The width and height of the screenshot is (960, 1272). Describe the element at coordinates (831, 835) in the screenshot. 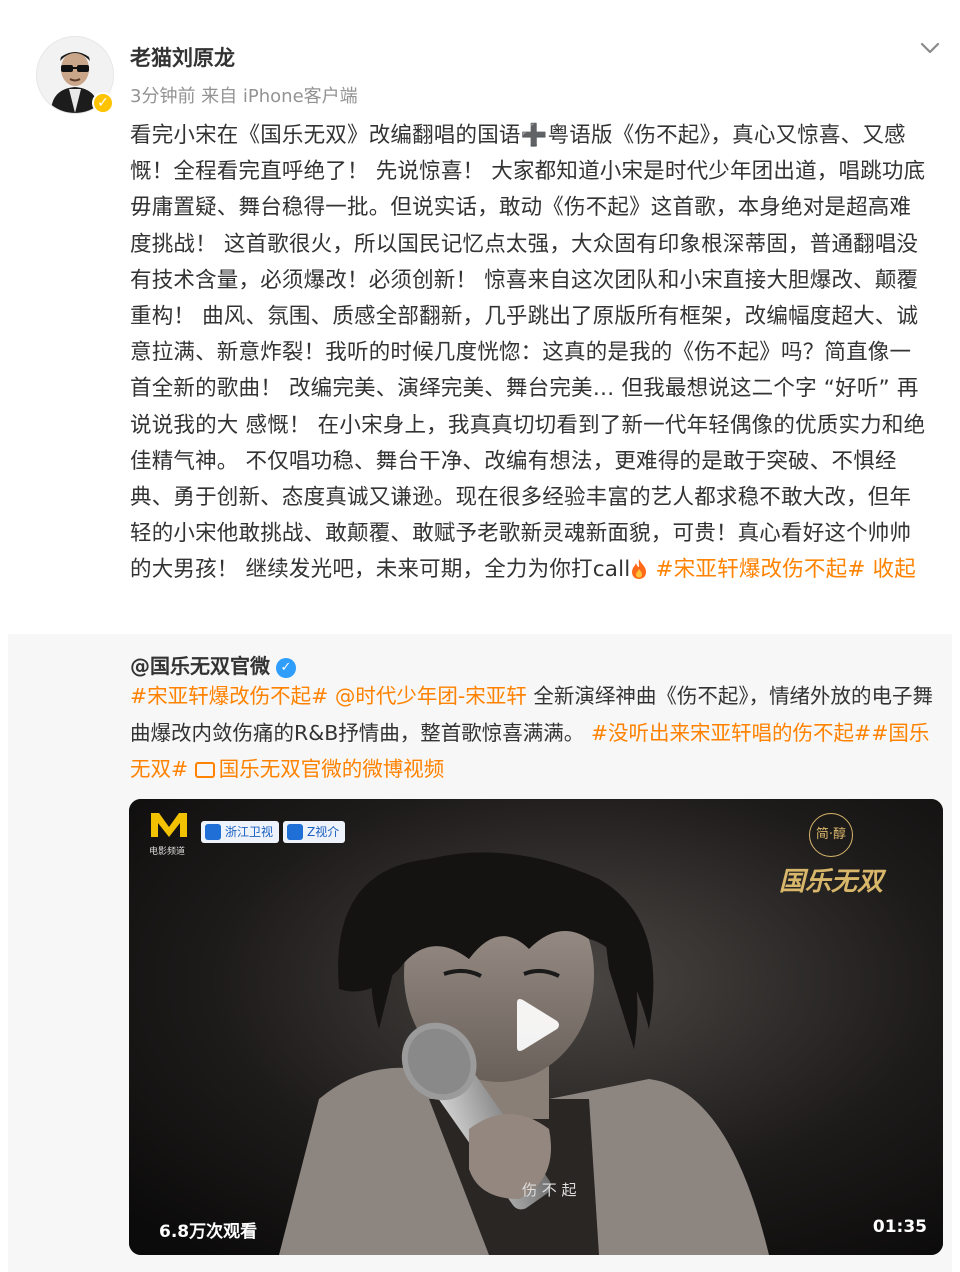

I see `show-logo-top: 简·醇` at that location.